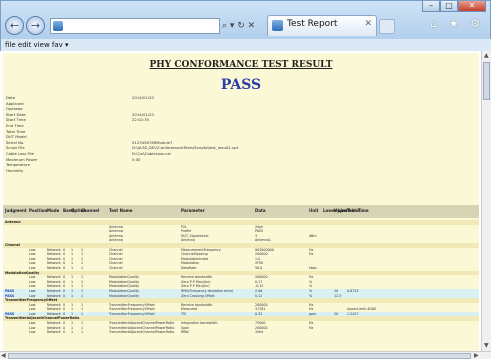 This screenshot has width=491, height=359. What do you see at coordinates (38, 210) in the screenshot?
I see `column-header: Position` at bounding box center [38, 210].